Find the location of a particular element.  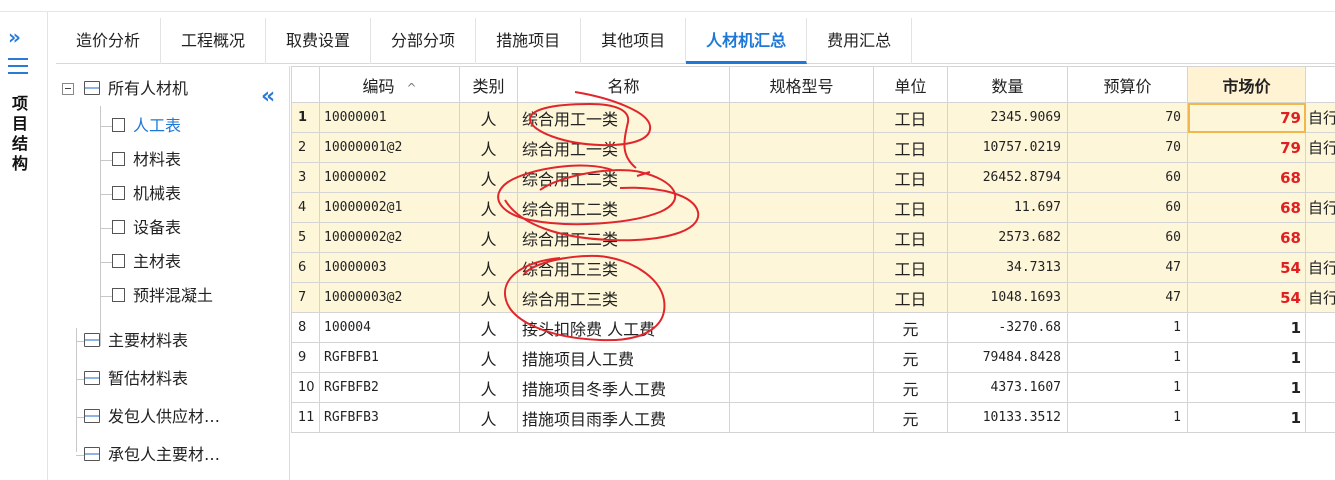

table-row: 8 100004 人接头扣除费 人工费元 -3270.68 1 1 is located at coordinates (813, 327).